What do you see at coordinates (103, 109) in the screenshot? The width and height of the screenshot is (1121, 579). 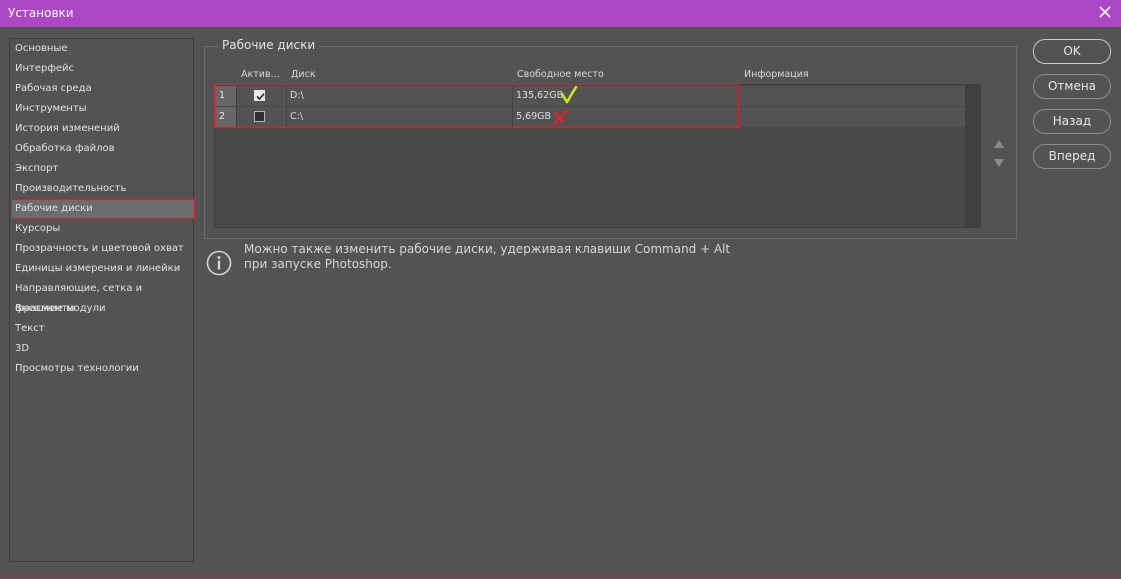 I see `sidebar-item-tools: Инструменты` at bounding box center [103, 109].